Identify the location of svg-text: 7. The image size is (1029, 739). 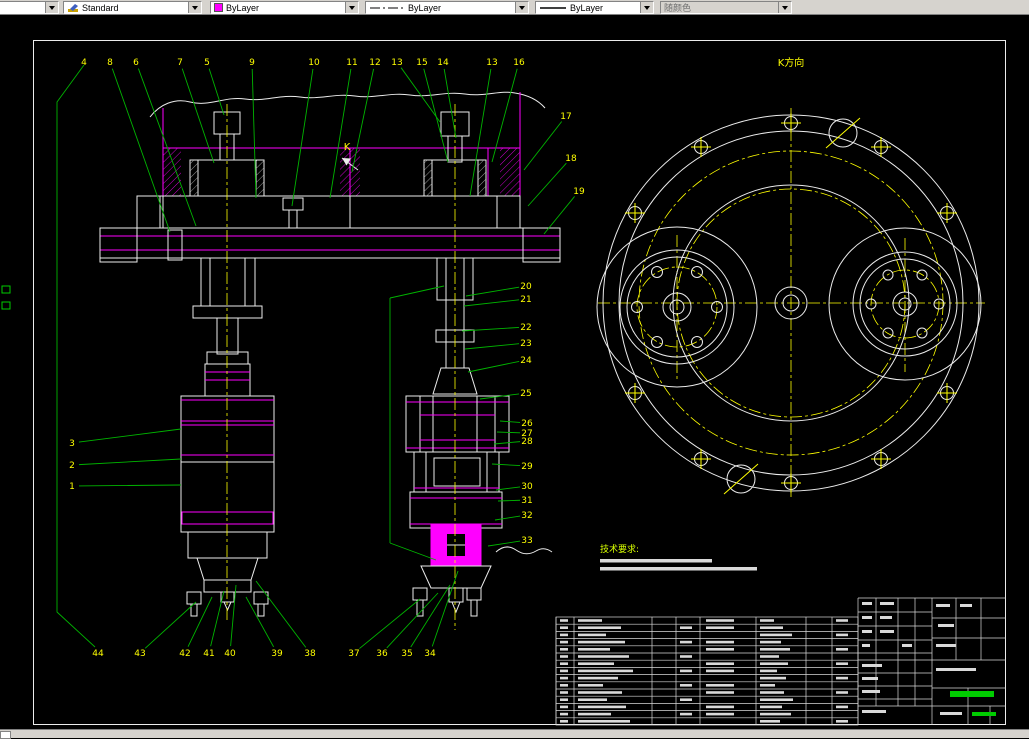
(180, 63).